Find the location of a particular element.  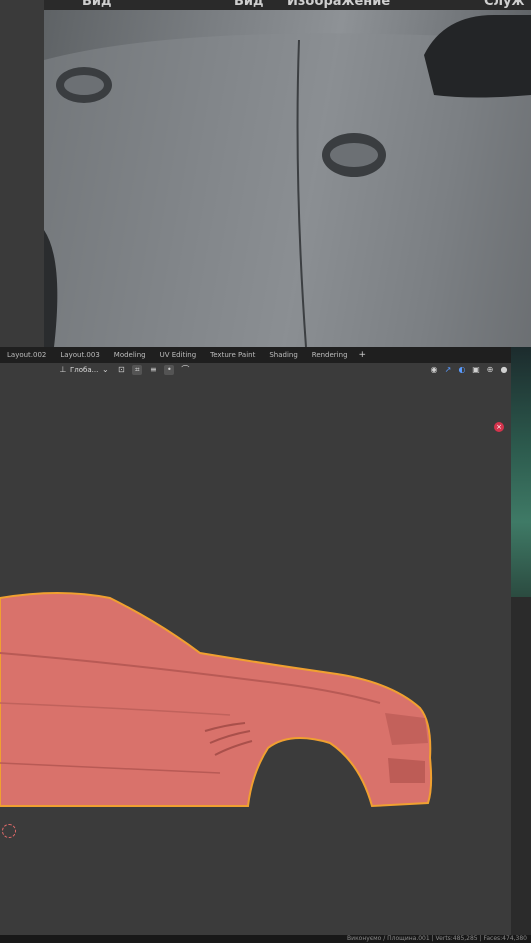

tab-layout-003: Layout.003 is located at coordinates (79, 355).